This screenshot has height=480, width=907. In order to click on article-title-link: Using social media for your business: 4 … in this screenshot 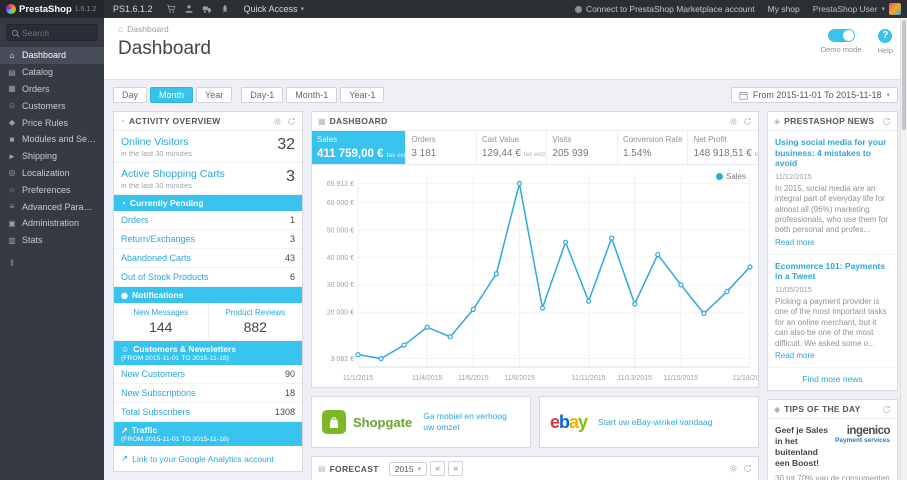, I will do `click(832, 153)`.